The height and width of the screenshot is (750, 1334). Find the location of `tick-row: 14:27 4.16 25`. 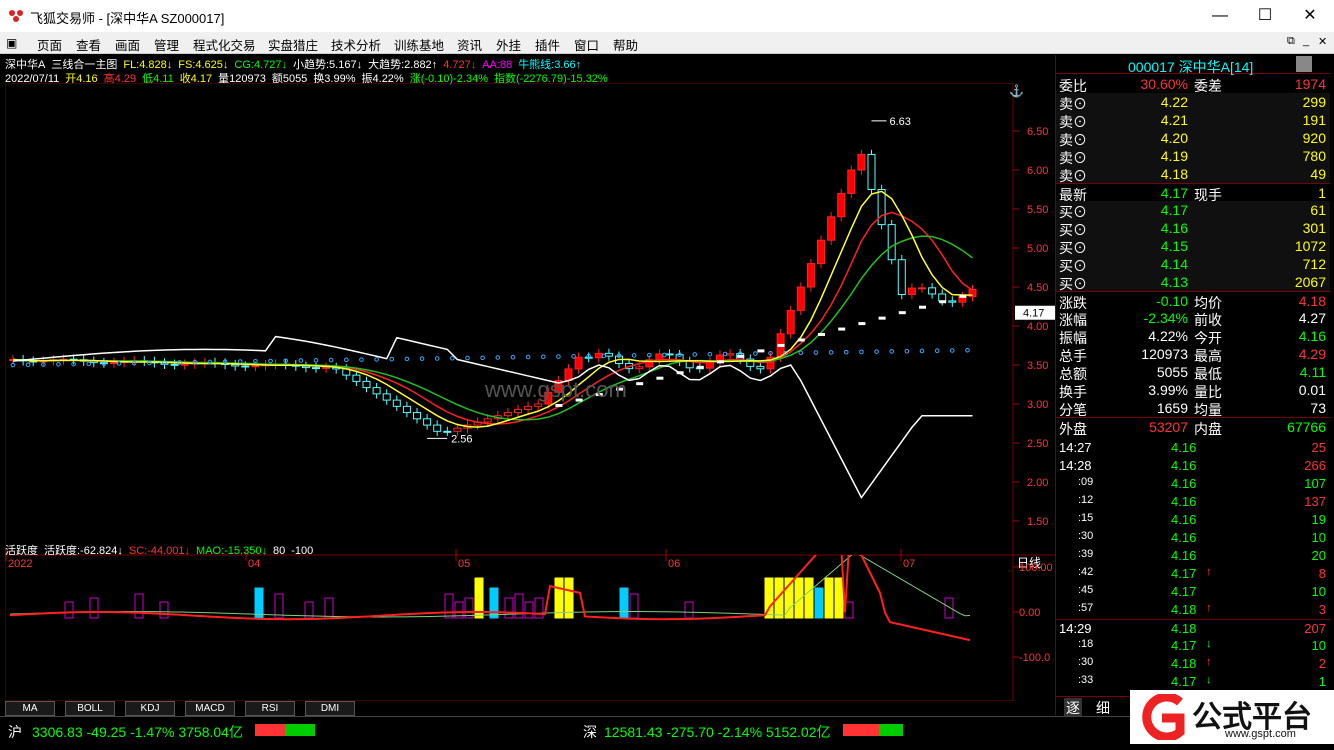

tick-row: 14:27 4.16 25 is located at coordinates (1193, 448).